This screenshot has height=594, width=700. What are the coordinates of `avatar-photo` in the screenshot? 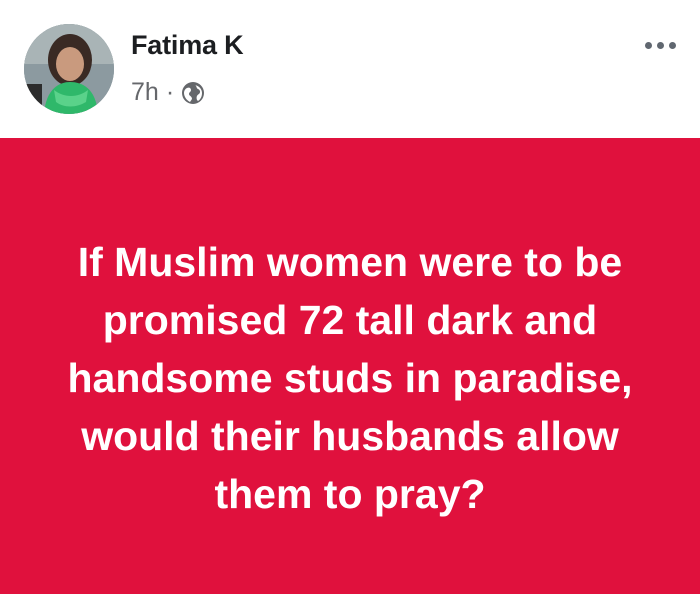 It's located at (69, 69).